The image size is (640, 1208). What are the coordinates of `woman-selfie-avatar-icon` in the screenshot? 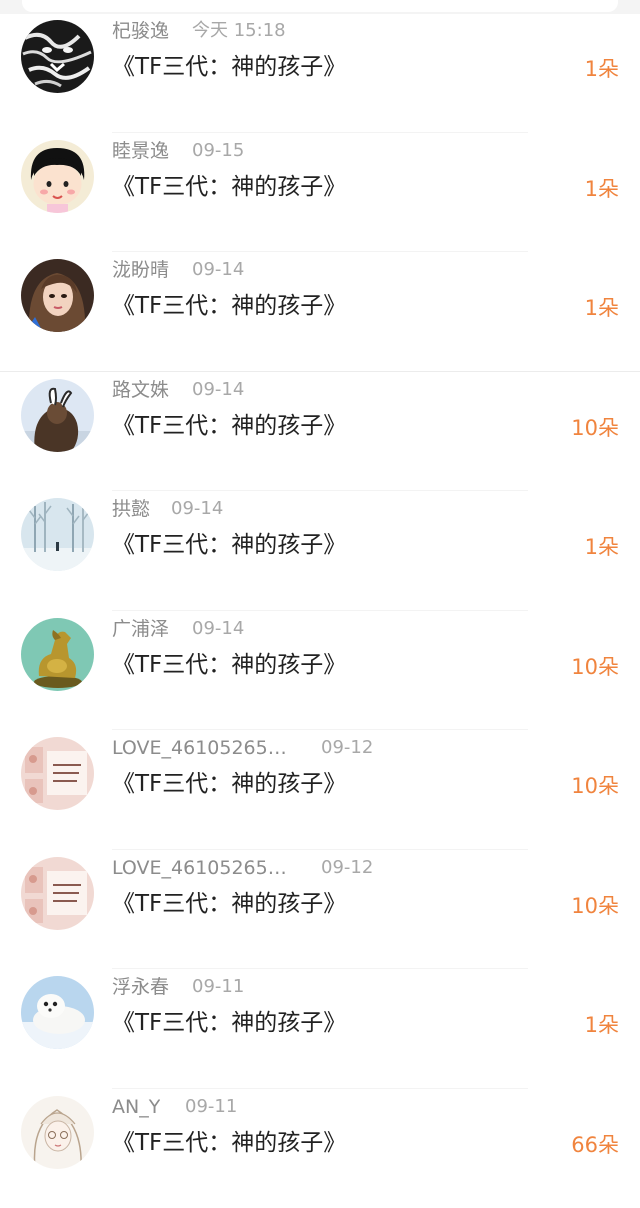 It's located at (57, 295).